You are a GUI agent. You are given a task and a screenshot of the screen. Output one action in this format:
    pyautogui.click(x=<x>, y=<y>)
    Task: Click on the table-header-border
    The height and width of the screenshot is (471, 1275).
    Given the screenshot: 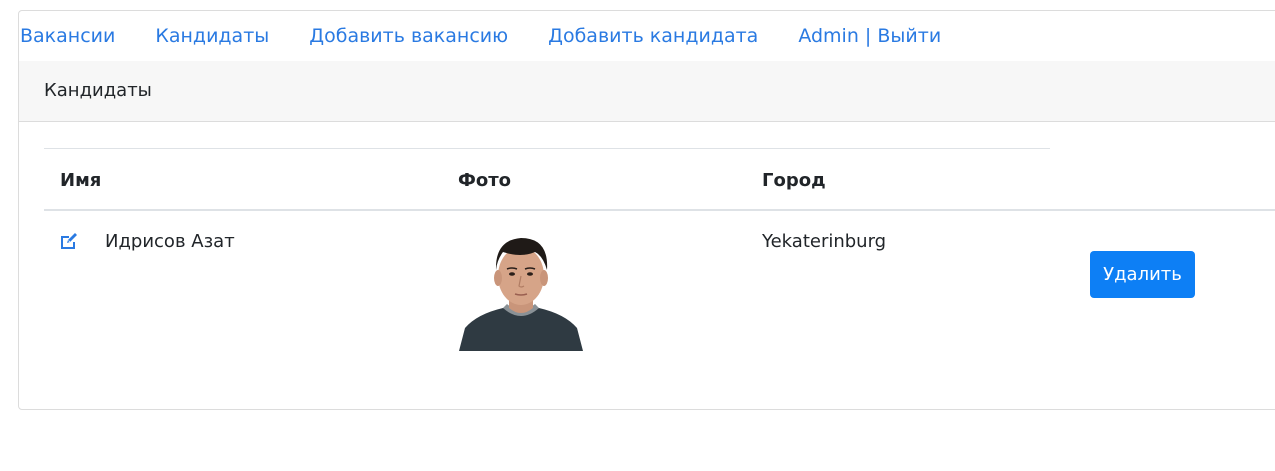 What is the action you would take?
    pyautogui.click(x=659, y=210)
    